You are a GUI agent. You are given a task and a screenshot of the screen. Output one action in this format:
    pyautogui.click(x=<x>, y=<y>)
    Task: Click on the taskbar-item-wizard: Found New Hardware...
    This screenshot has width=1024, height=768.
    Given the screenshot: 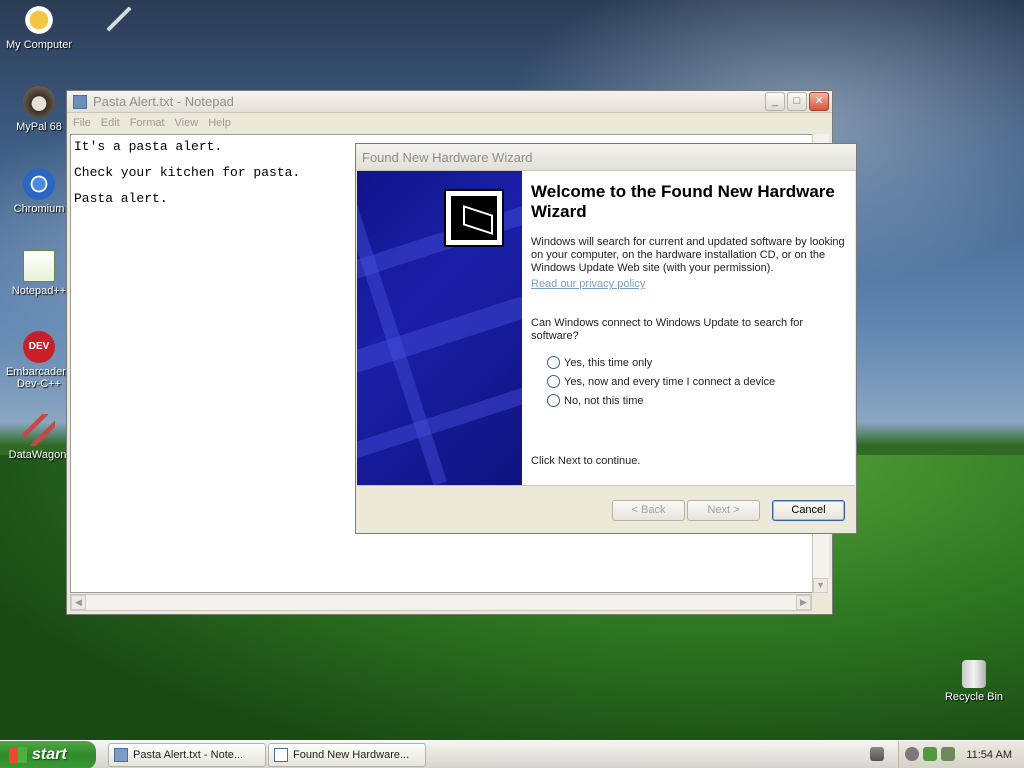 What is the action you would take?
    pyautogui.click(x=347, y=755)
    